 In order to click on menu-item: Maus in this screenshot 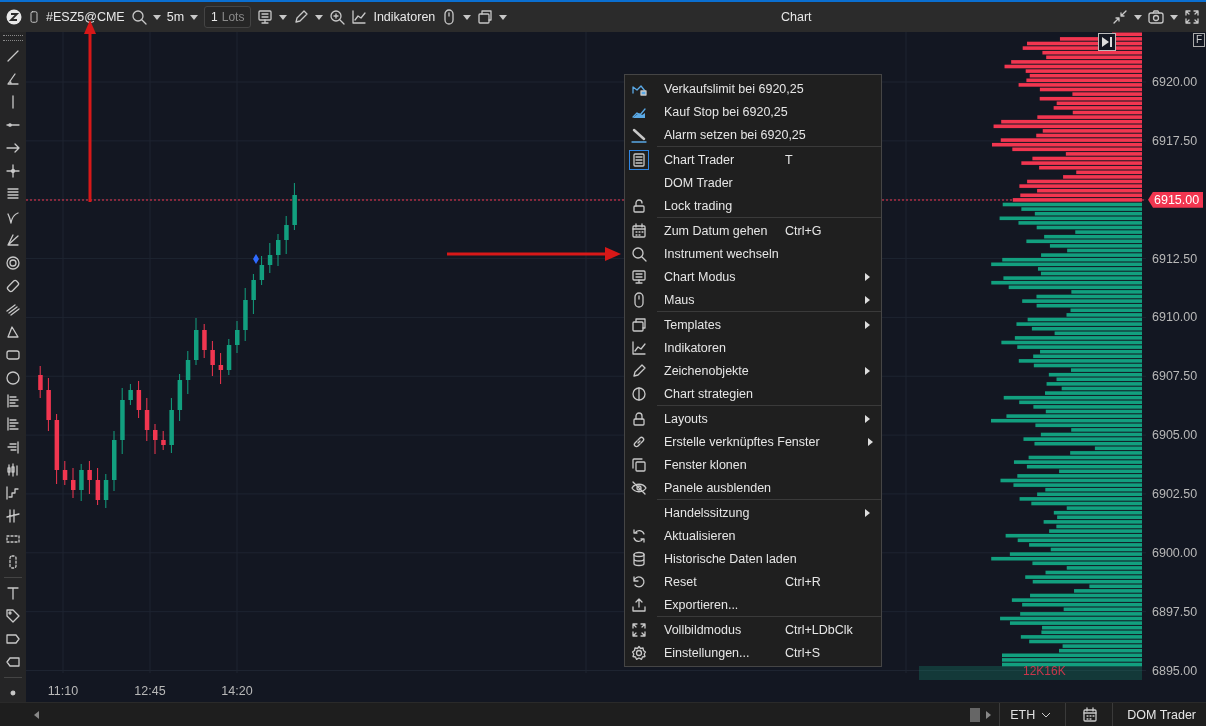, I will do `click(753, 299)`.